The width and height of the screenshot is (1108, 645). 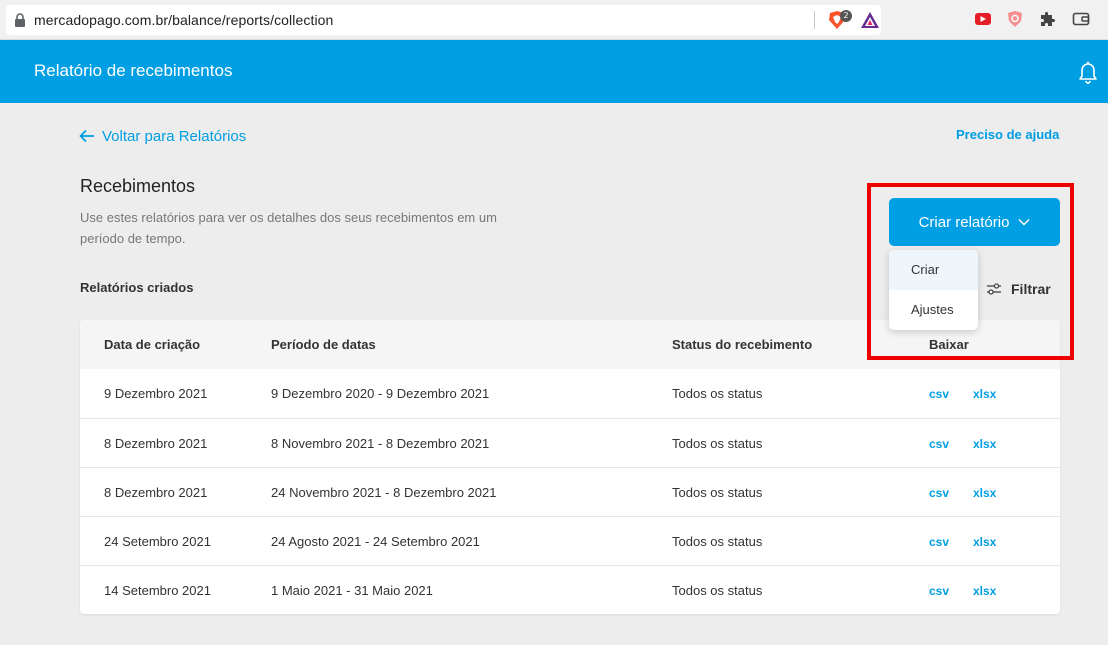 What do you see at coordinates (156, 393) in the screenshot?
I see `cell-created: 9 Dezembro 2021` at bounding box center [156, 393].